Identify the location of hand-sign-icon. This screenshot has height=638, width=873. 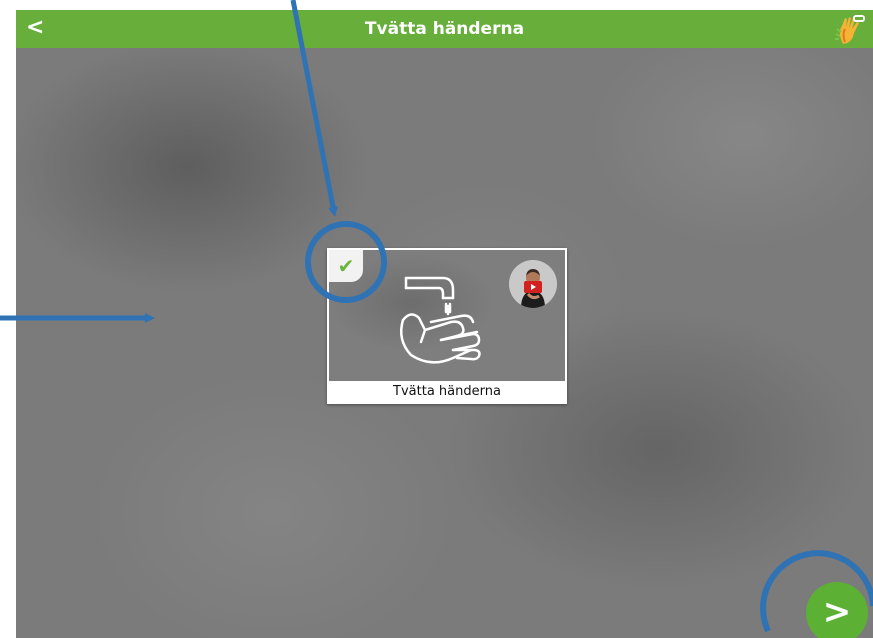
(850, 30).